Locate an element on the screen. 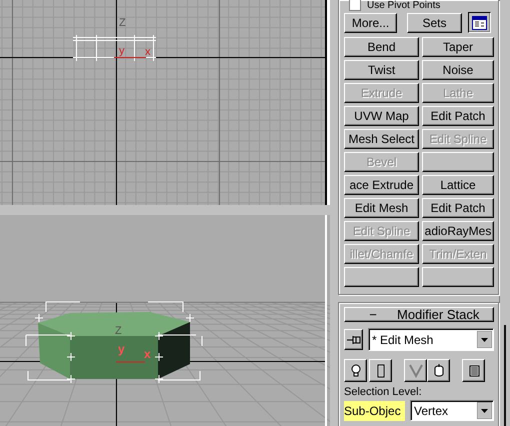 The height and width of the screenshot is (426, 510). stacked-sheets-icon is located at coordinates (473, 370).